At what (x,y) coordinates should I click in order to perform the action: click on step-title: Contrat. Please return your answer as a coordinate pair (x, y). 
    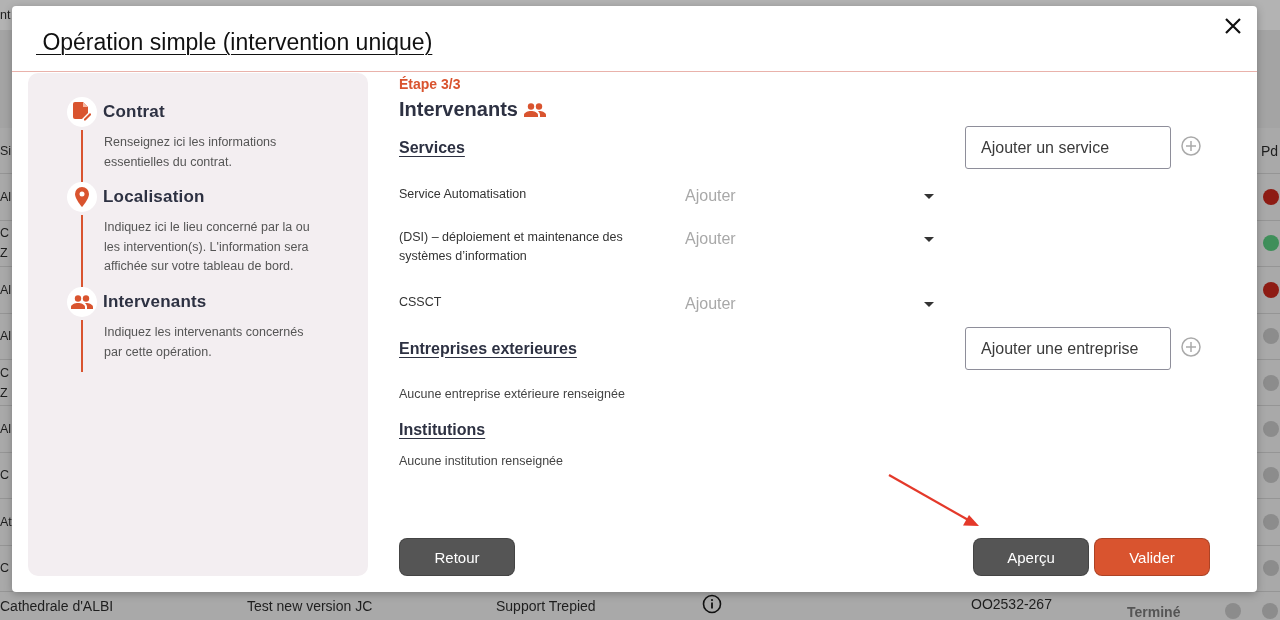
    Looking at the image, I should click on (134, 112).